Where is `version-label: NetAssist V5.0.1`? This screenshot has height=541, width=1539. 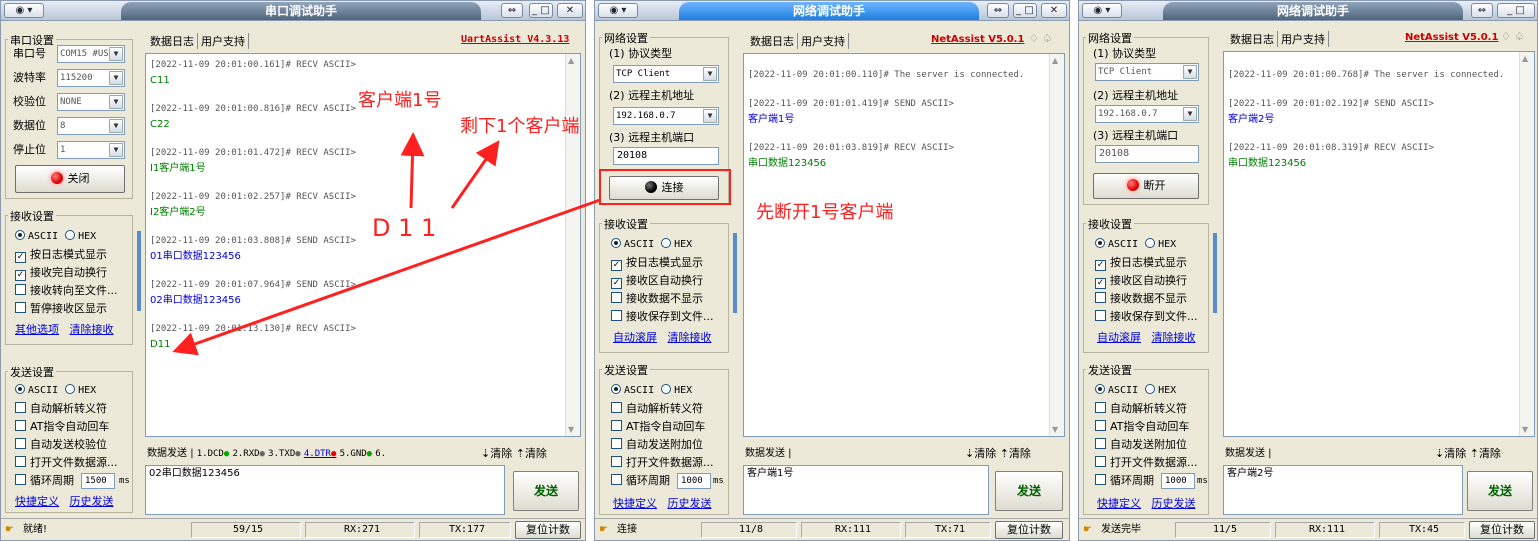
version-label: NetAssist V5.0.1 is located at coordinates (977, 40).